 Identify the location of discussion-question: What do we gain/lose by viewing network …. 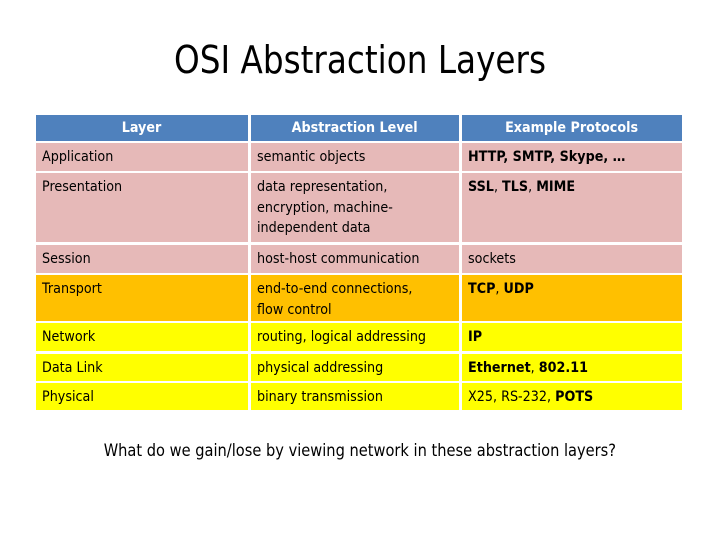
(360, 451).